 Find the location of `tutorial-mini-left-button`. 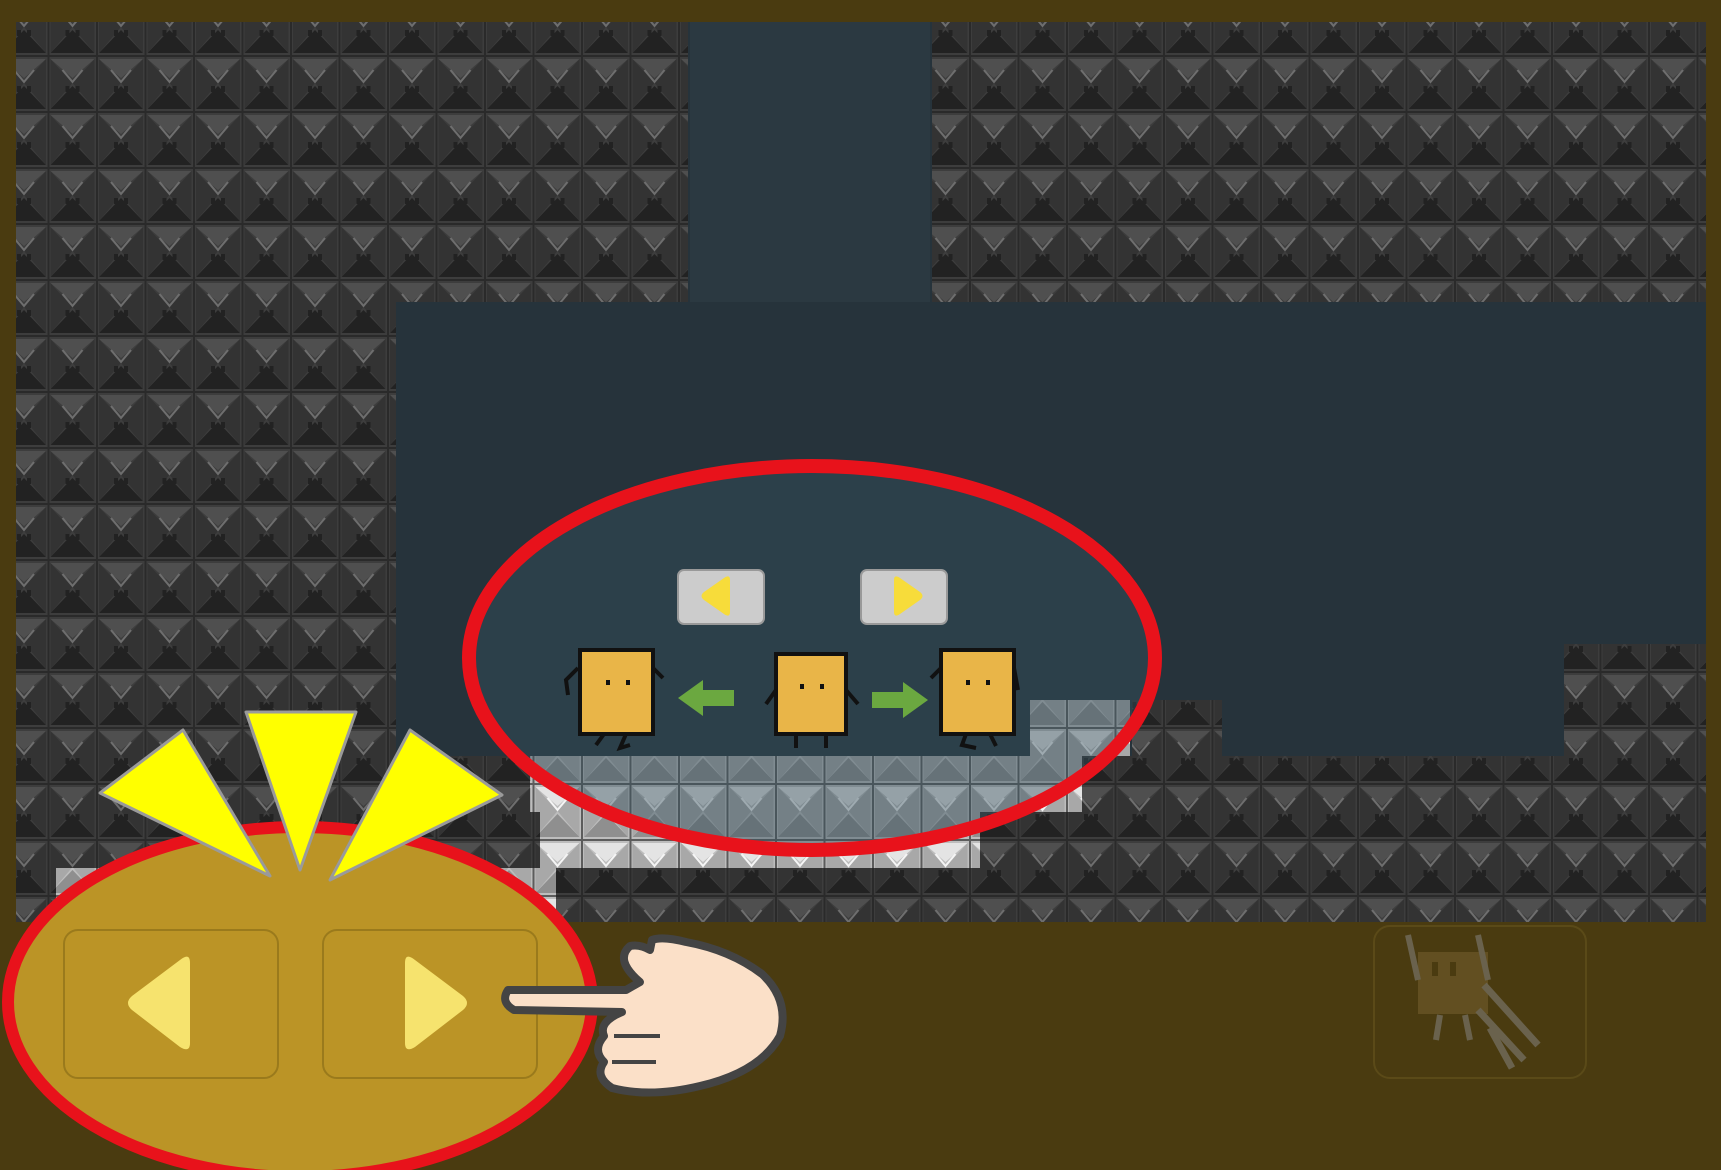

tutorial-mini-left-button is located at coordinates (721, 597).